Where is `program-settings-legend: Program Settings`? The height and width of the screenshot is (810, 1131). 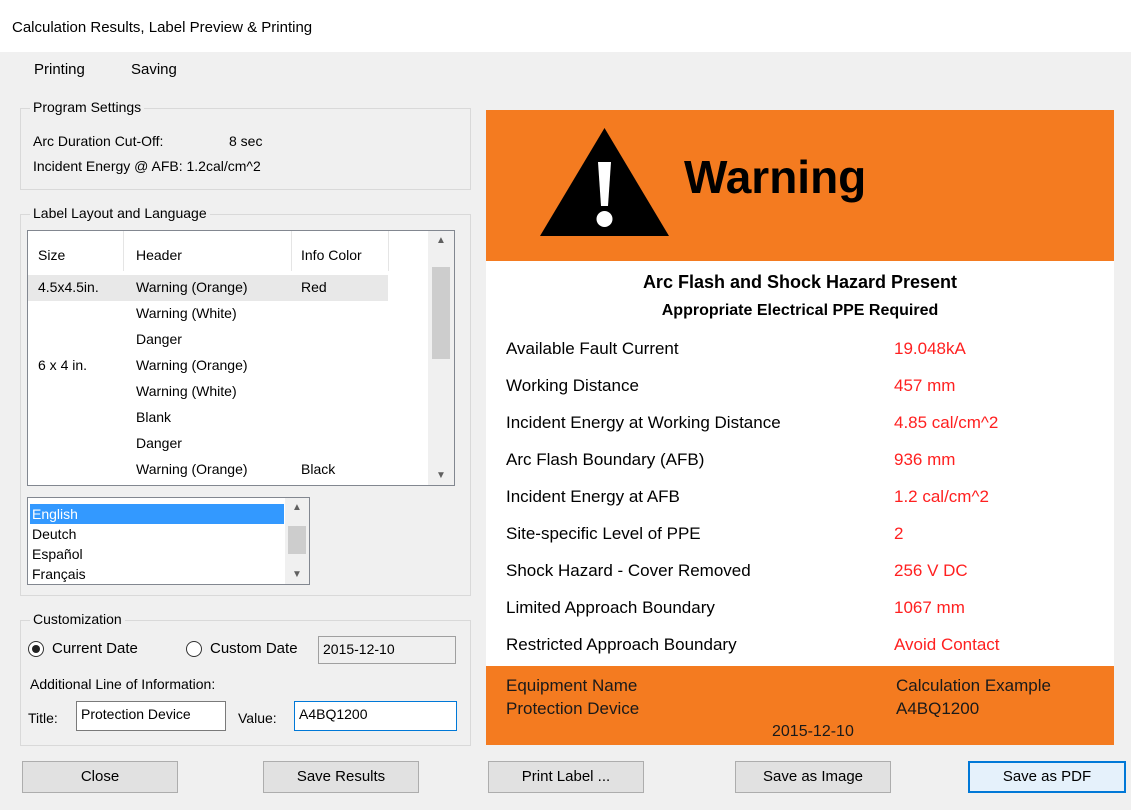
program-settings-legend: Program Settings is located at coordinates (87, 107).